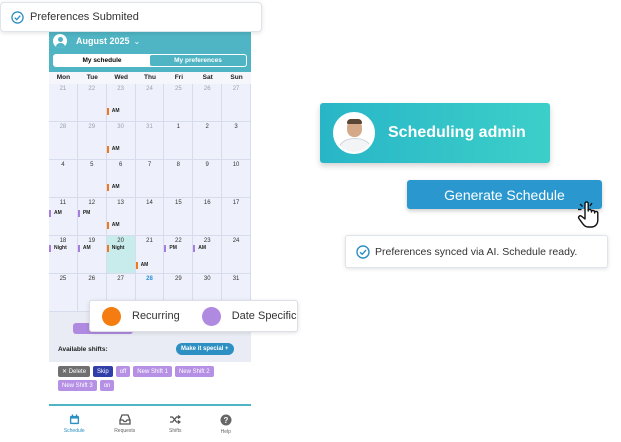 This screenshot has height=442, width=621. Describe the element at coordinates (236, 103) in the screenshot. I see `calendar-day: 27` at that location.